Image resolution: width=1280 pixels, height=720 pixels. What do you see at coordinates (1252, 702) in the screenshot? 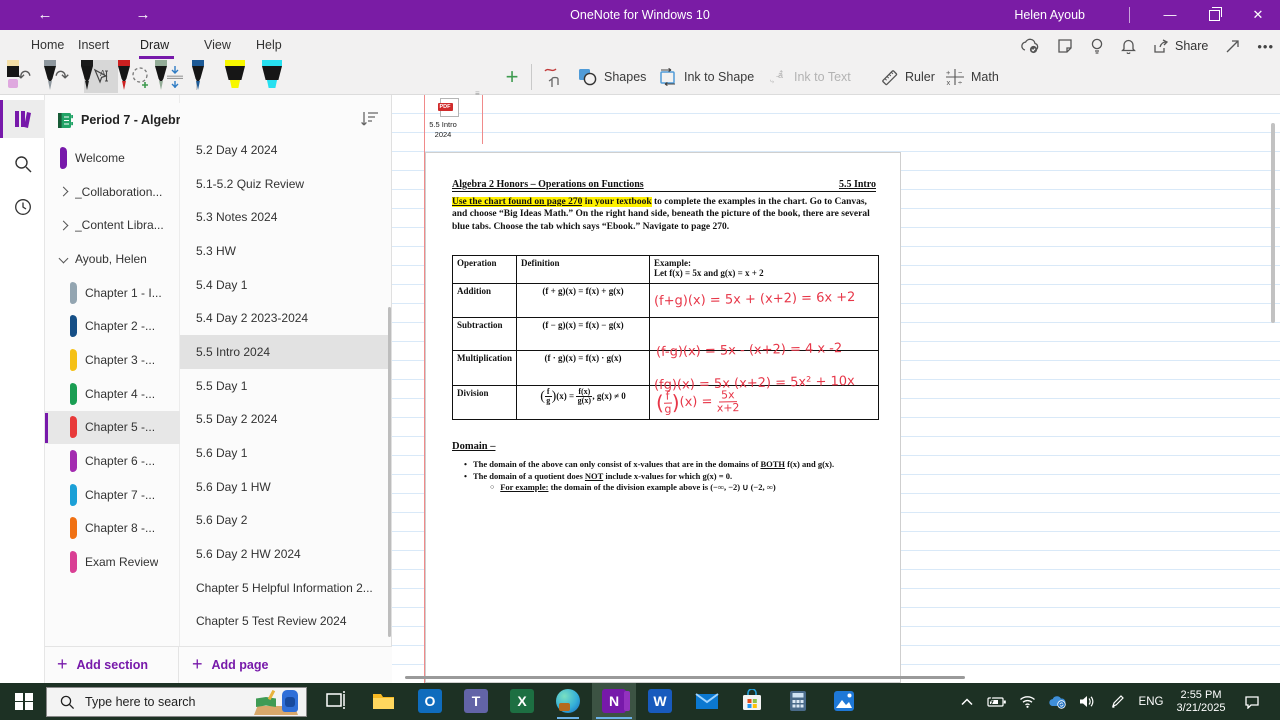
I see `action-center-icon` at bounding box center [1252, 702].